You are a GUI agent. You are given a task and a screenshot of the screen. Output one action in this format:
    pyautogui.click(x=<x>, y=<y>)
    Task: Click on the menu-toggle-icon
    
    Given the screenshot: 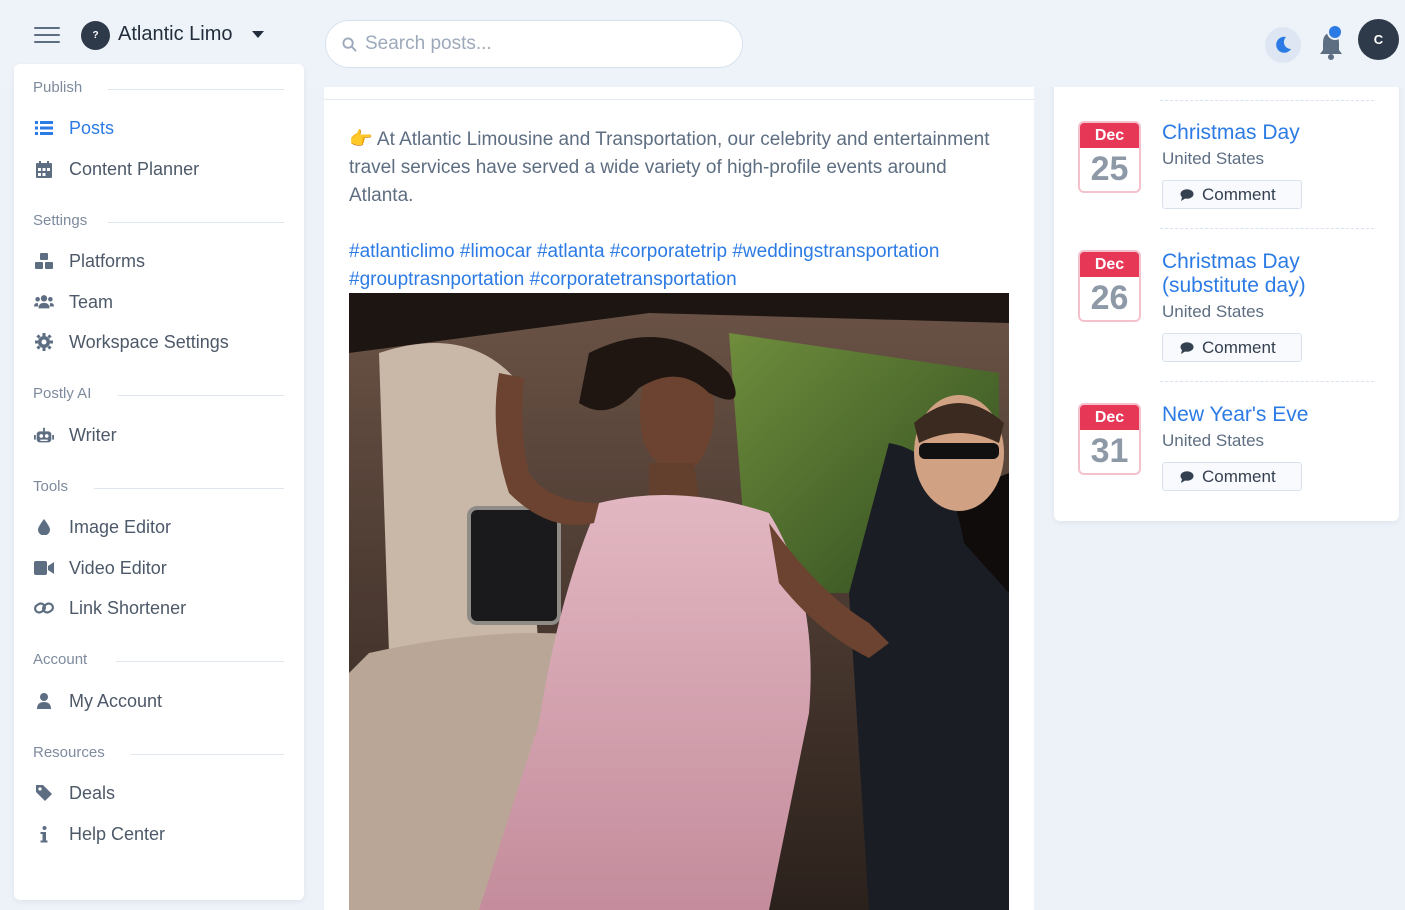 What is the action you would take?
    pyautogui.click(x=47, y=36)
    